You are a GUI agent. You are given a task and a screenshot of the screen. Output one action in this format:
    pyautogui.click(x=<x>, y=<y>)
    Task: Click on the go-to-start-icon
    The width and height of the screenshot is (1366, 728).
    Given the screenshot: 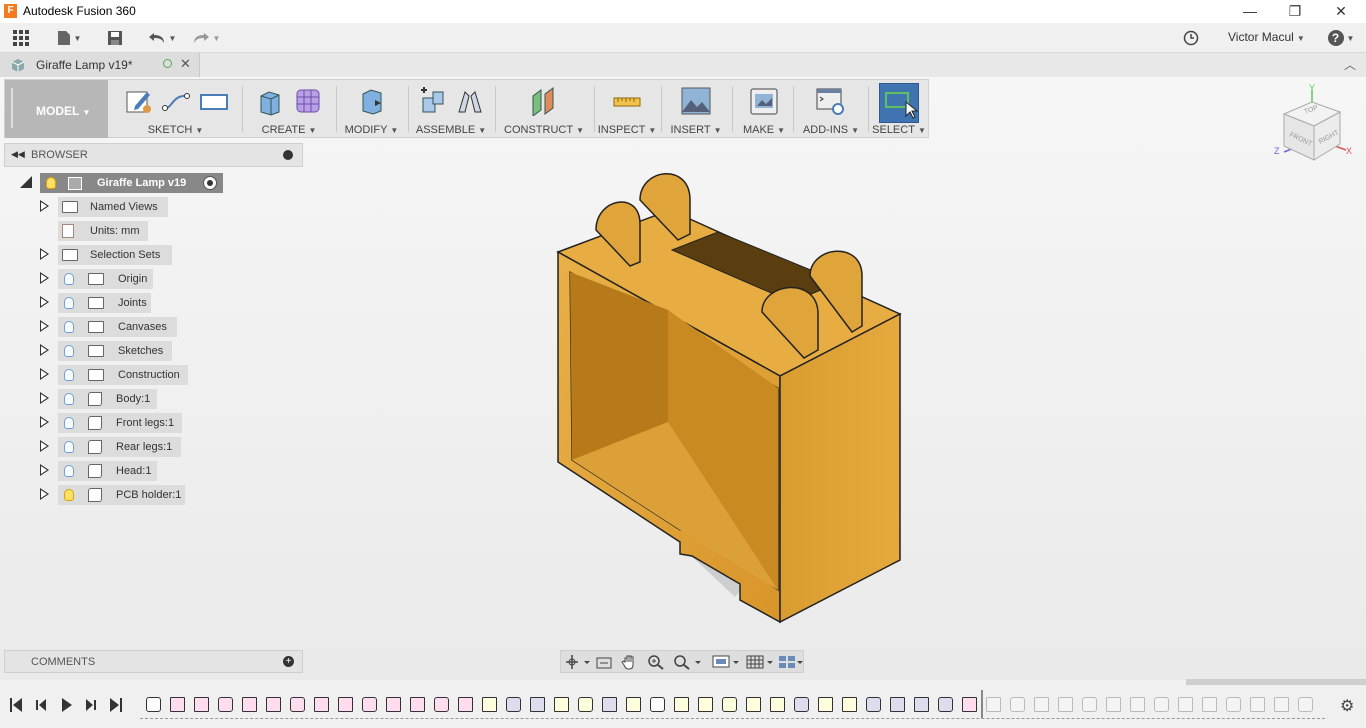 What is the action you would take?
    pyautogui.click(x=16, y=705)
    